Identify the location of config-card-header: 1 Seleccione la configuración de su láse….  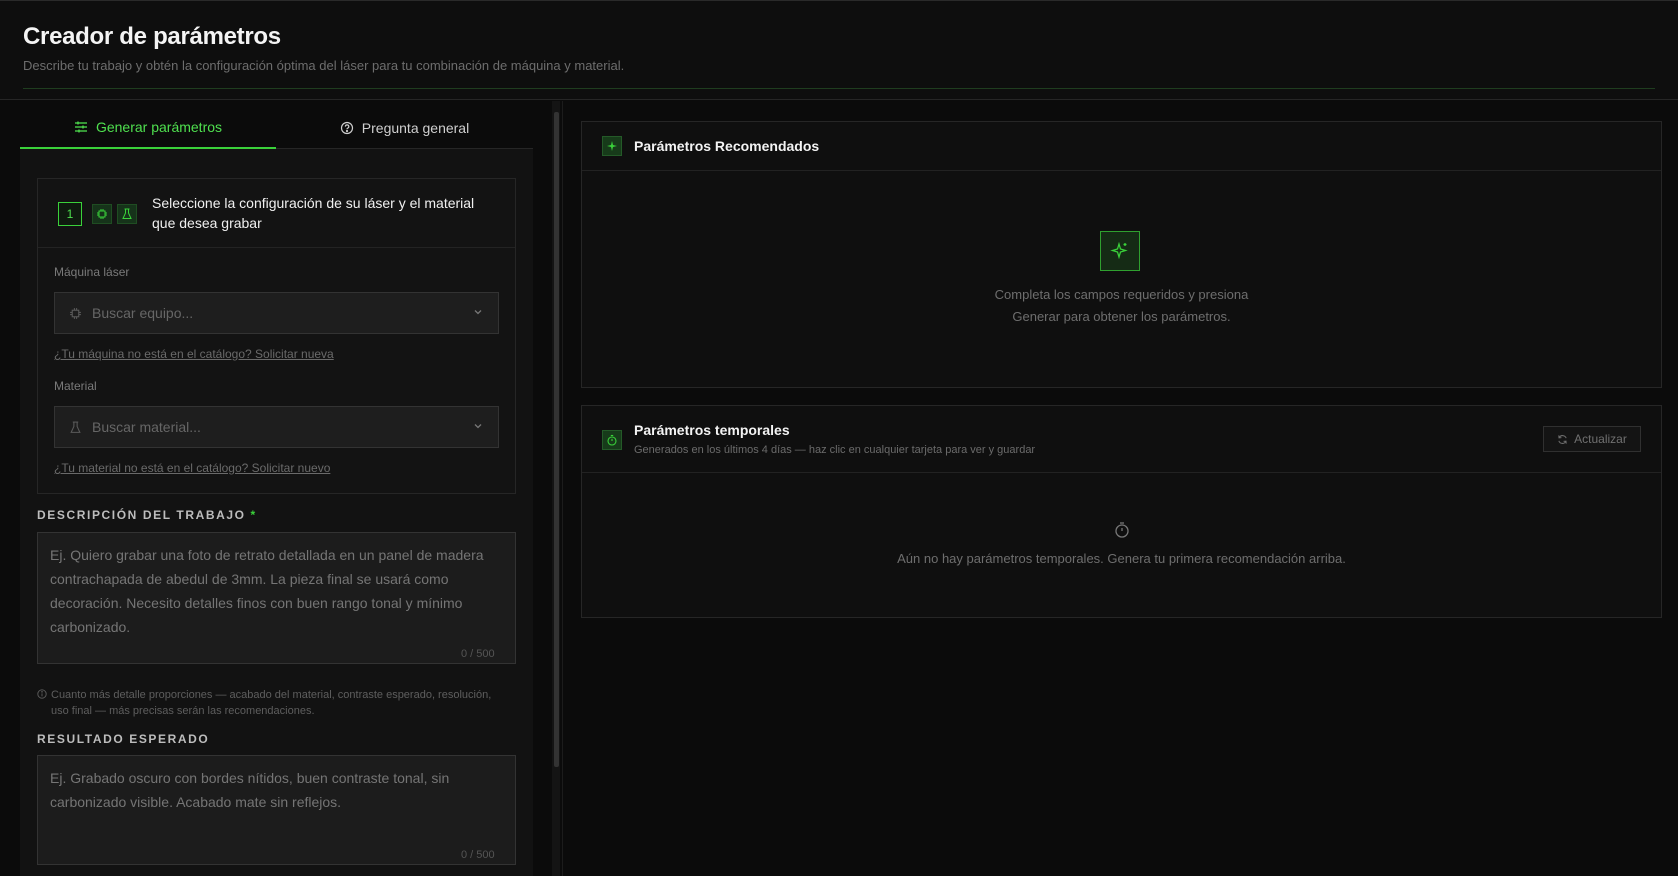
(276, 213).